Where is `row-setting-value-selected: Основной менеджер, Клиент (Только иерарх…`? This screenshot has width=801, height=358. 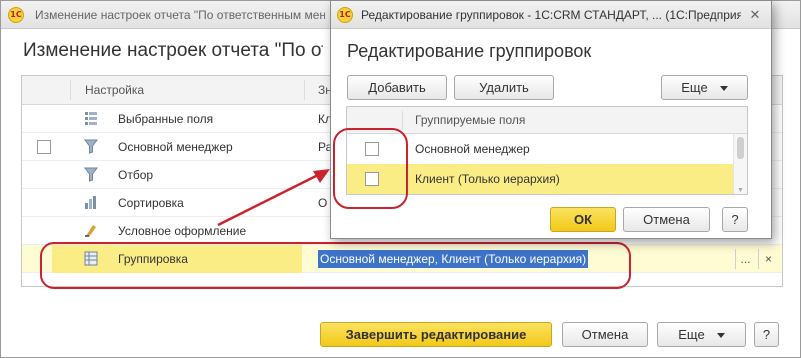 row-setting-value-selected: Основной менеджер, Клиент (Только иерарх… is located at coordinates (453, 259).